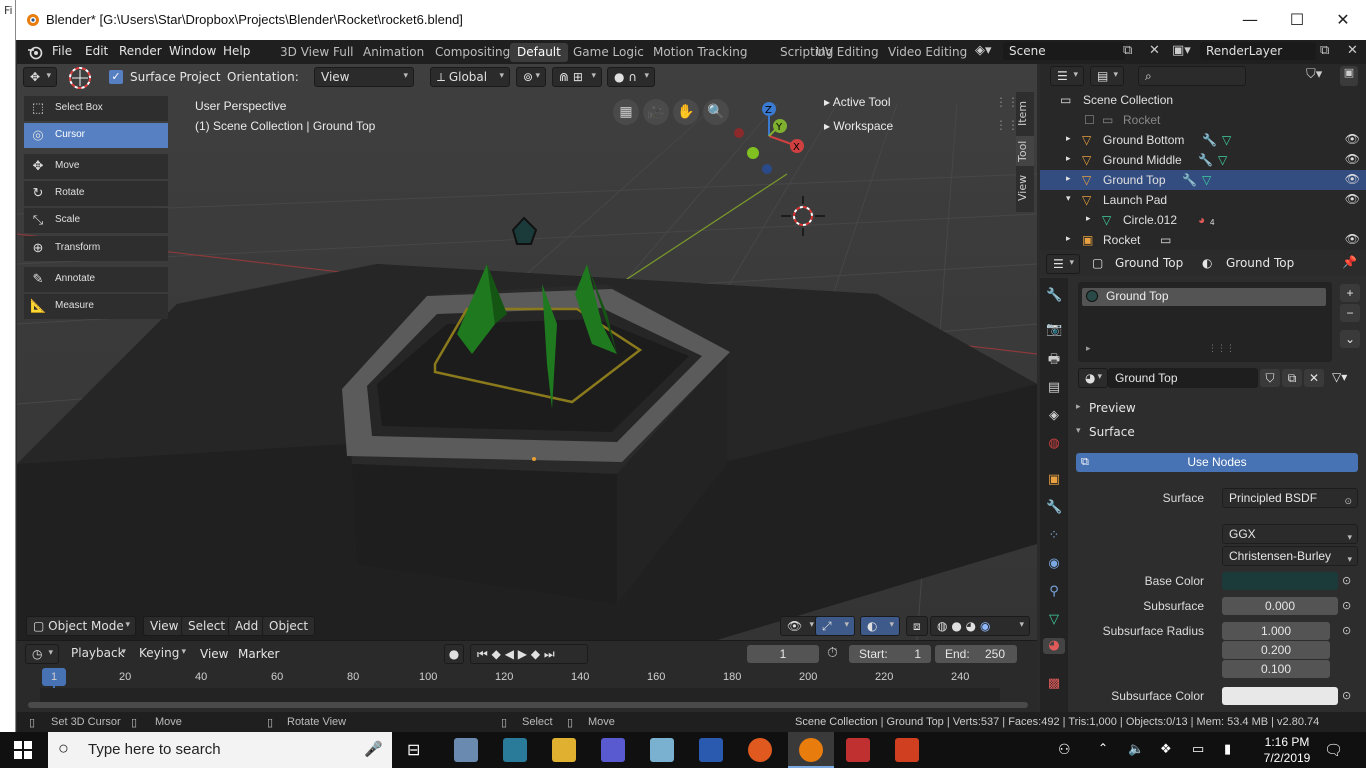  Describe the element at coordinates (1250, 20) in the screenshot. I see `minimize-button: —` at that location.